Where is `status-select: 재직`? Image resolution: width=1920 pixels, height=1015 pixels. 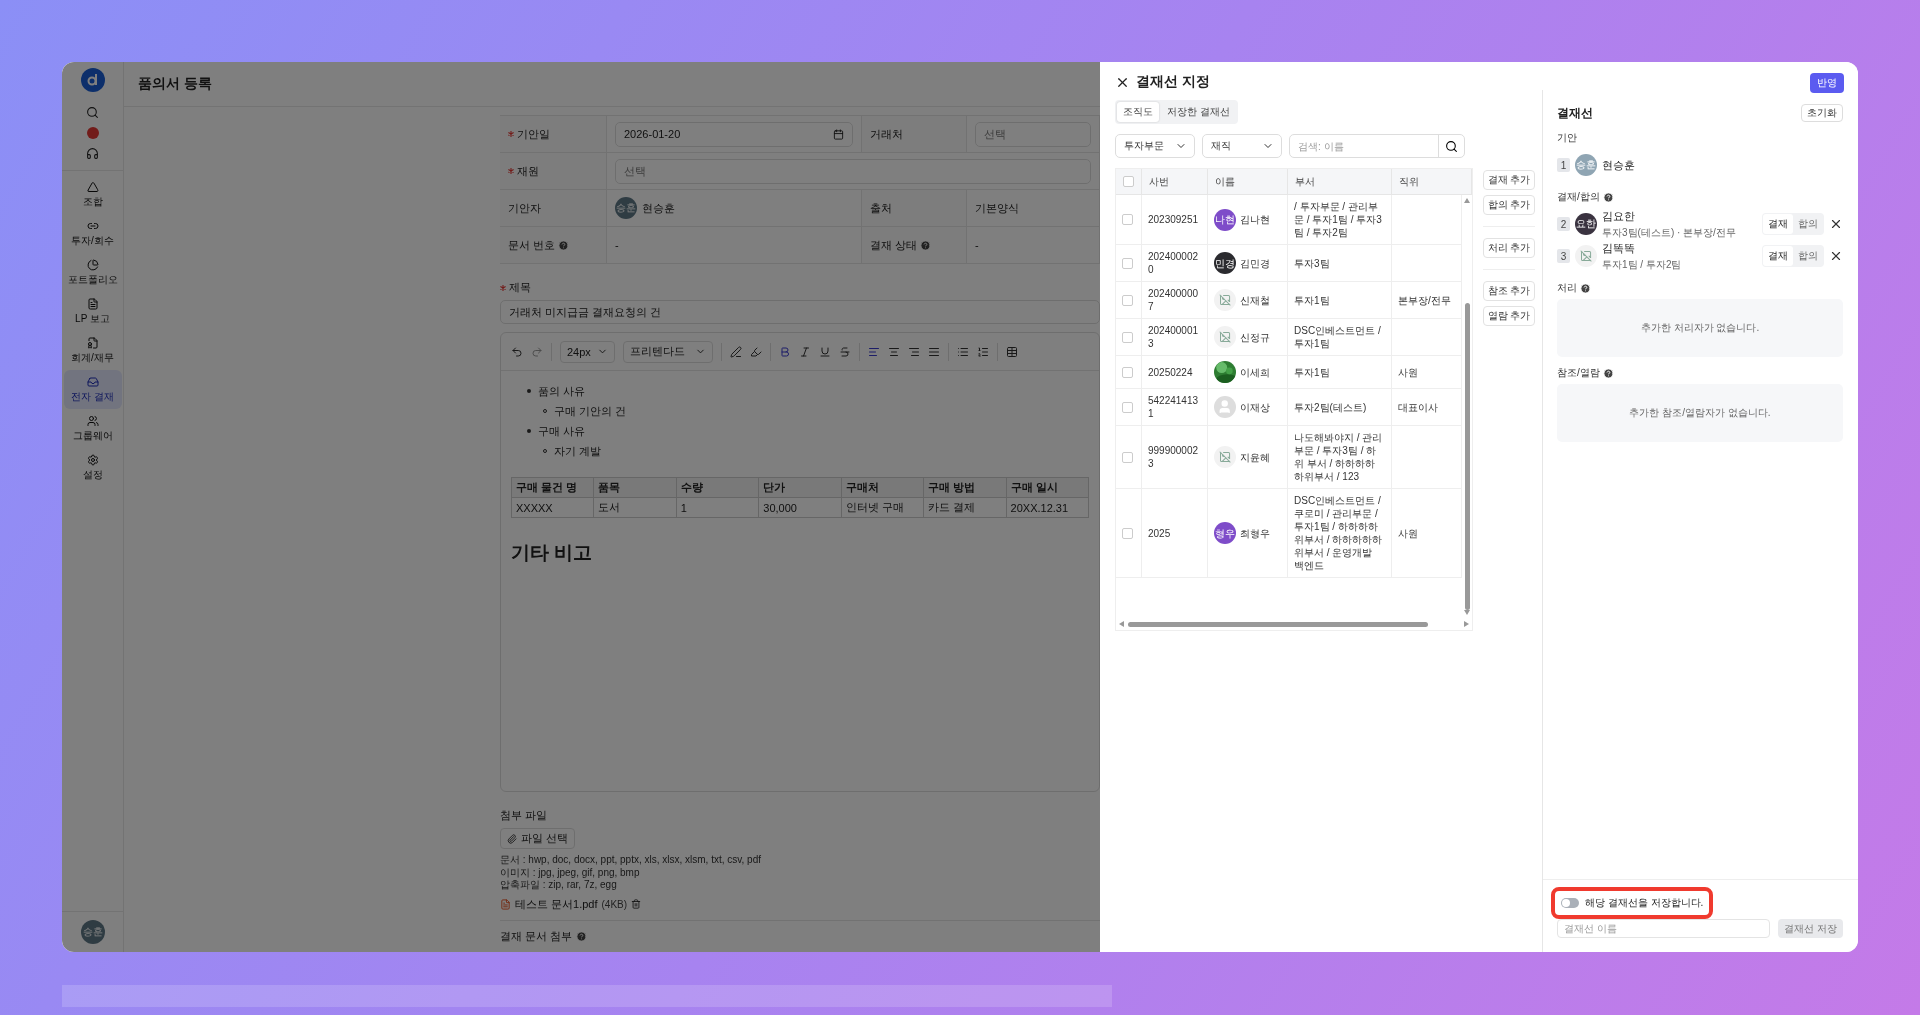
status-select: 재직 is located at coordinates (1242, 146).